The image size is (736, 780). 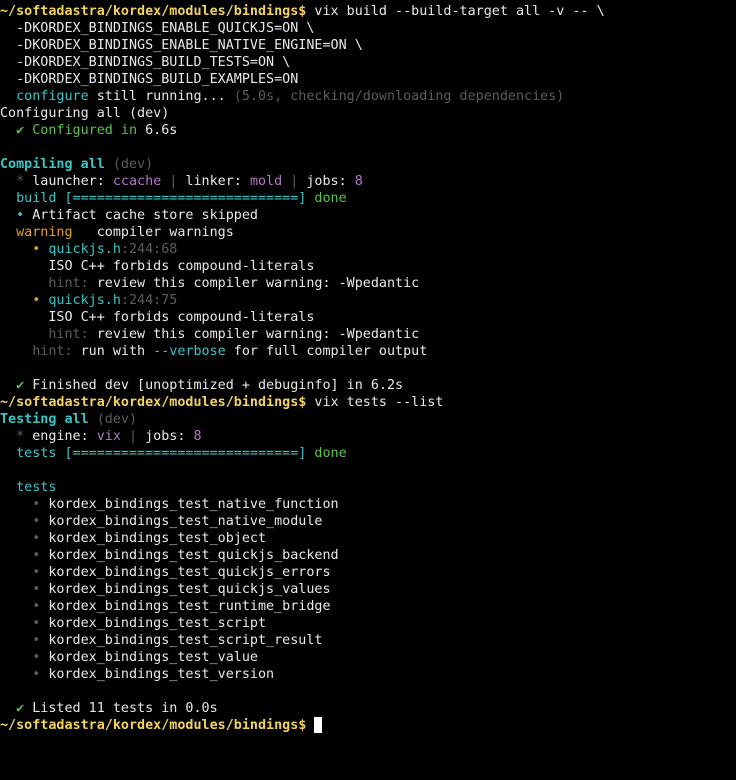 I want to click on verbose-flag: --verbose, so click(x=189, y=351).